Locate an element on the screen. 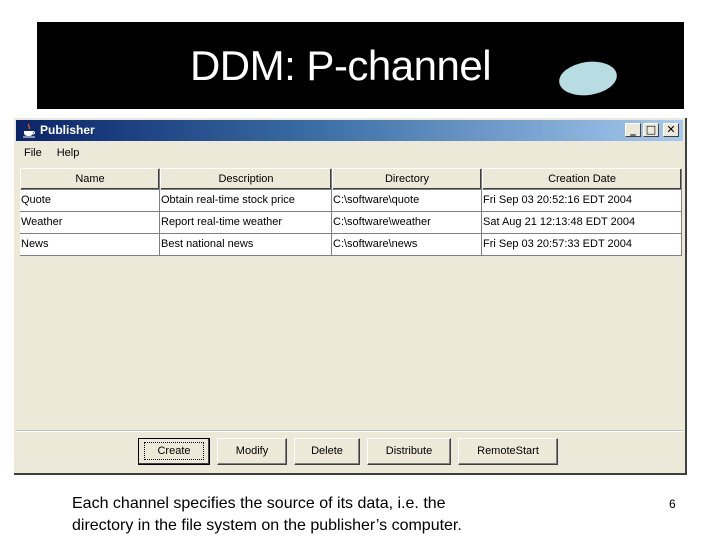 The height and width of the screenshot is (540, 720). create-button-label: Create is located at coordinates (174, 451).